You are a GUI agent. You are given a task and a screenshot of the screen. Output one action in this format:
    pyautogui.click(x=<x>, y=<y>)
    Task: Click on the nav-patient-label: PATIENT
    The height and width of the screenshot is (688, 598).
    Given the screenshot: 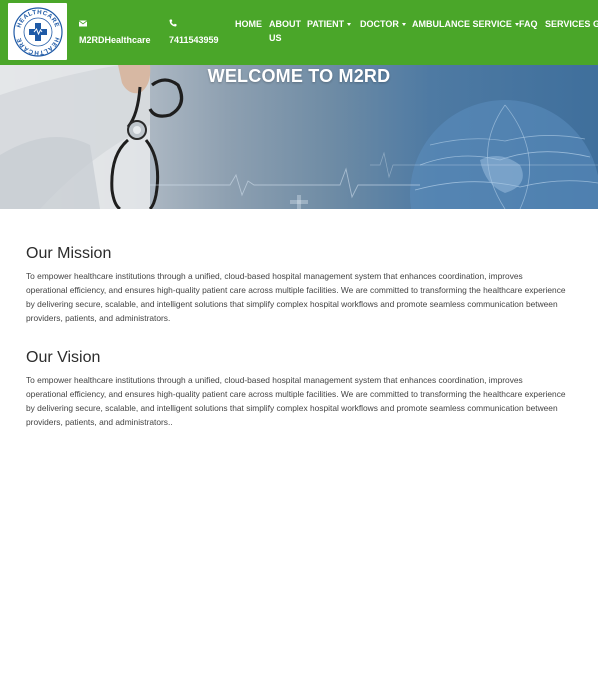 What is the action you would take?
    pyautogui.click(x=326, y=24)
    